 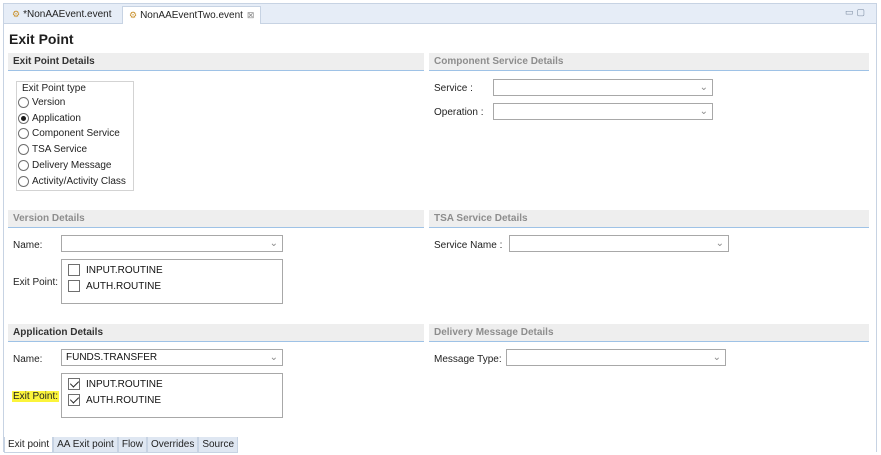 I want to click on radio-label: Activity/Activity Class, so click(x=79, y=181).